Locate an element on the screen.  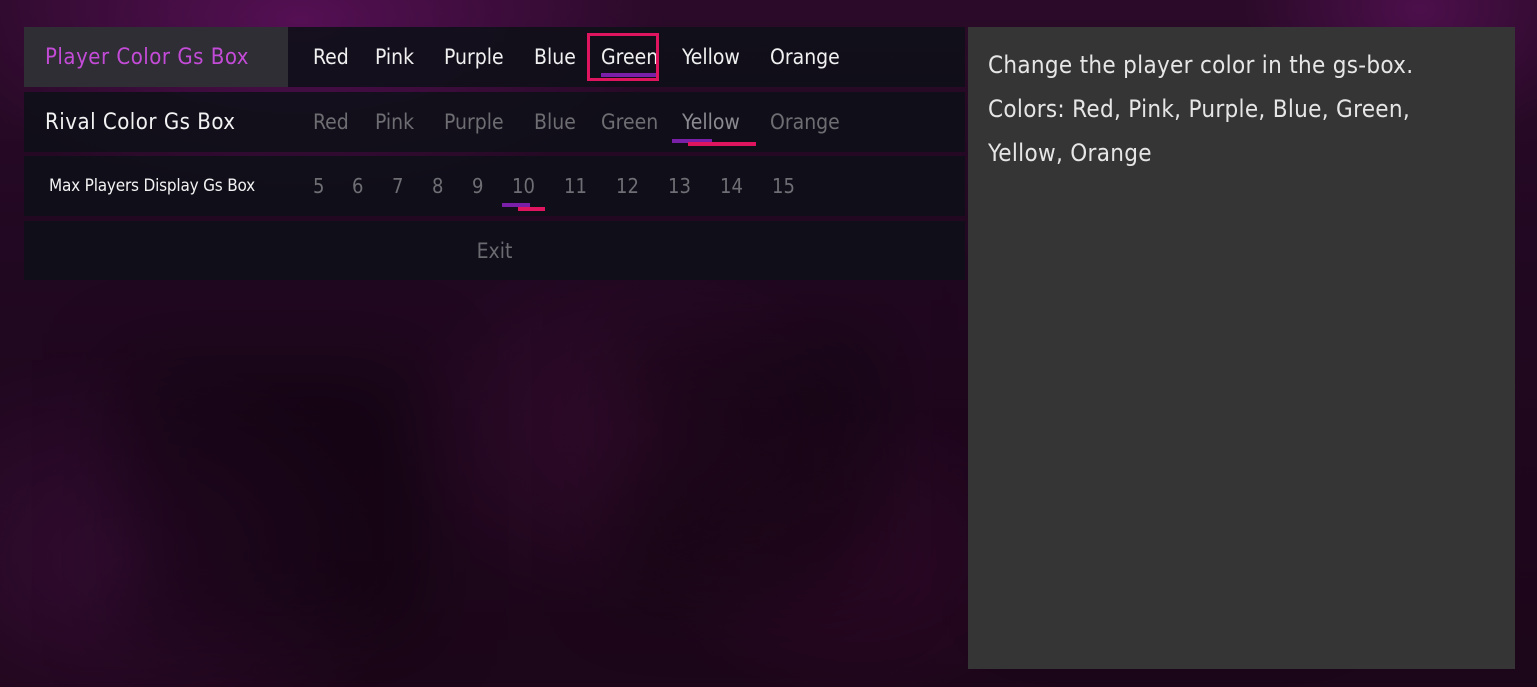
description-line-2: Colors: Red, Pink, Purple, Blue, Green, is located at coordinates (1199, 109).